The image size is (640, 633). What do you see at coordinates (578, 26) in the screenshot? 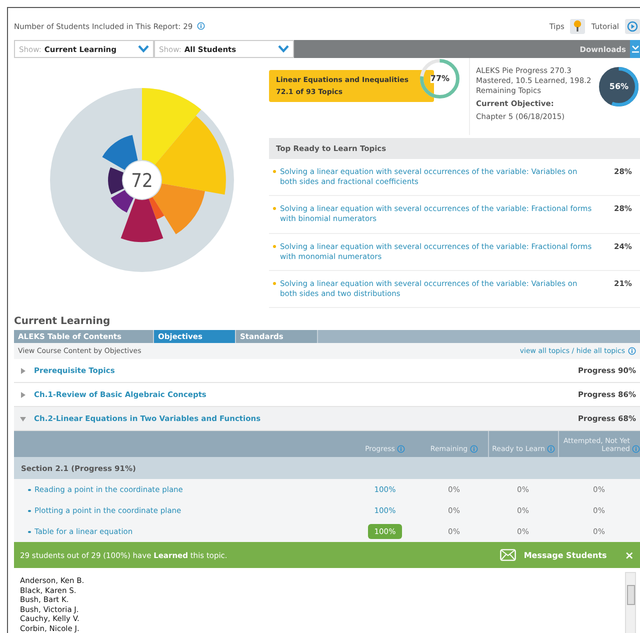
I see `lightbulb-icon` at bounding box center [578, 26].